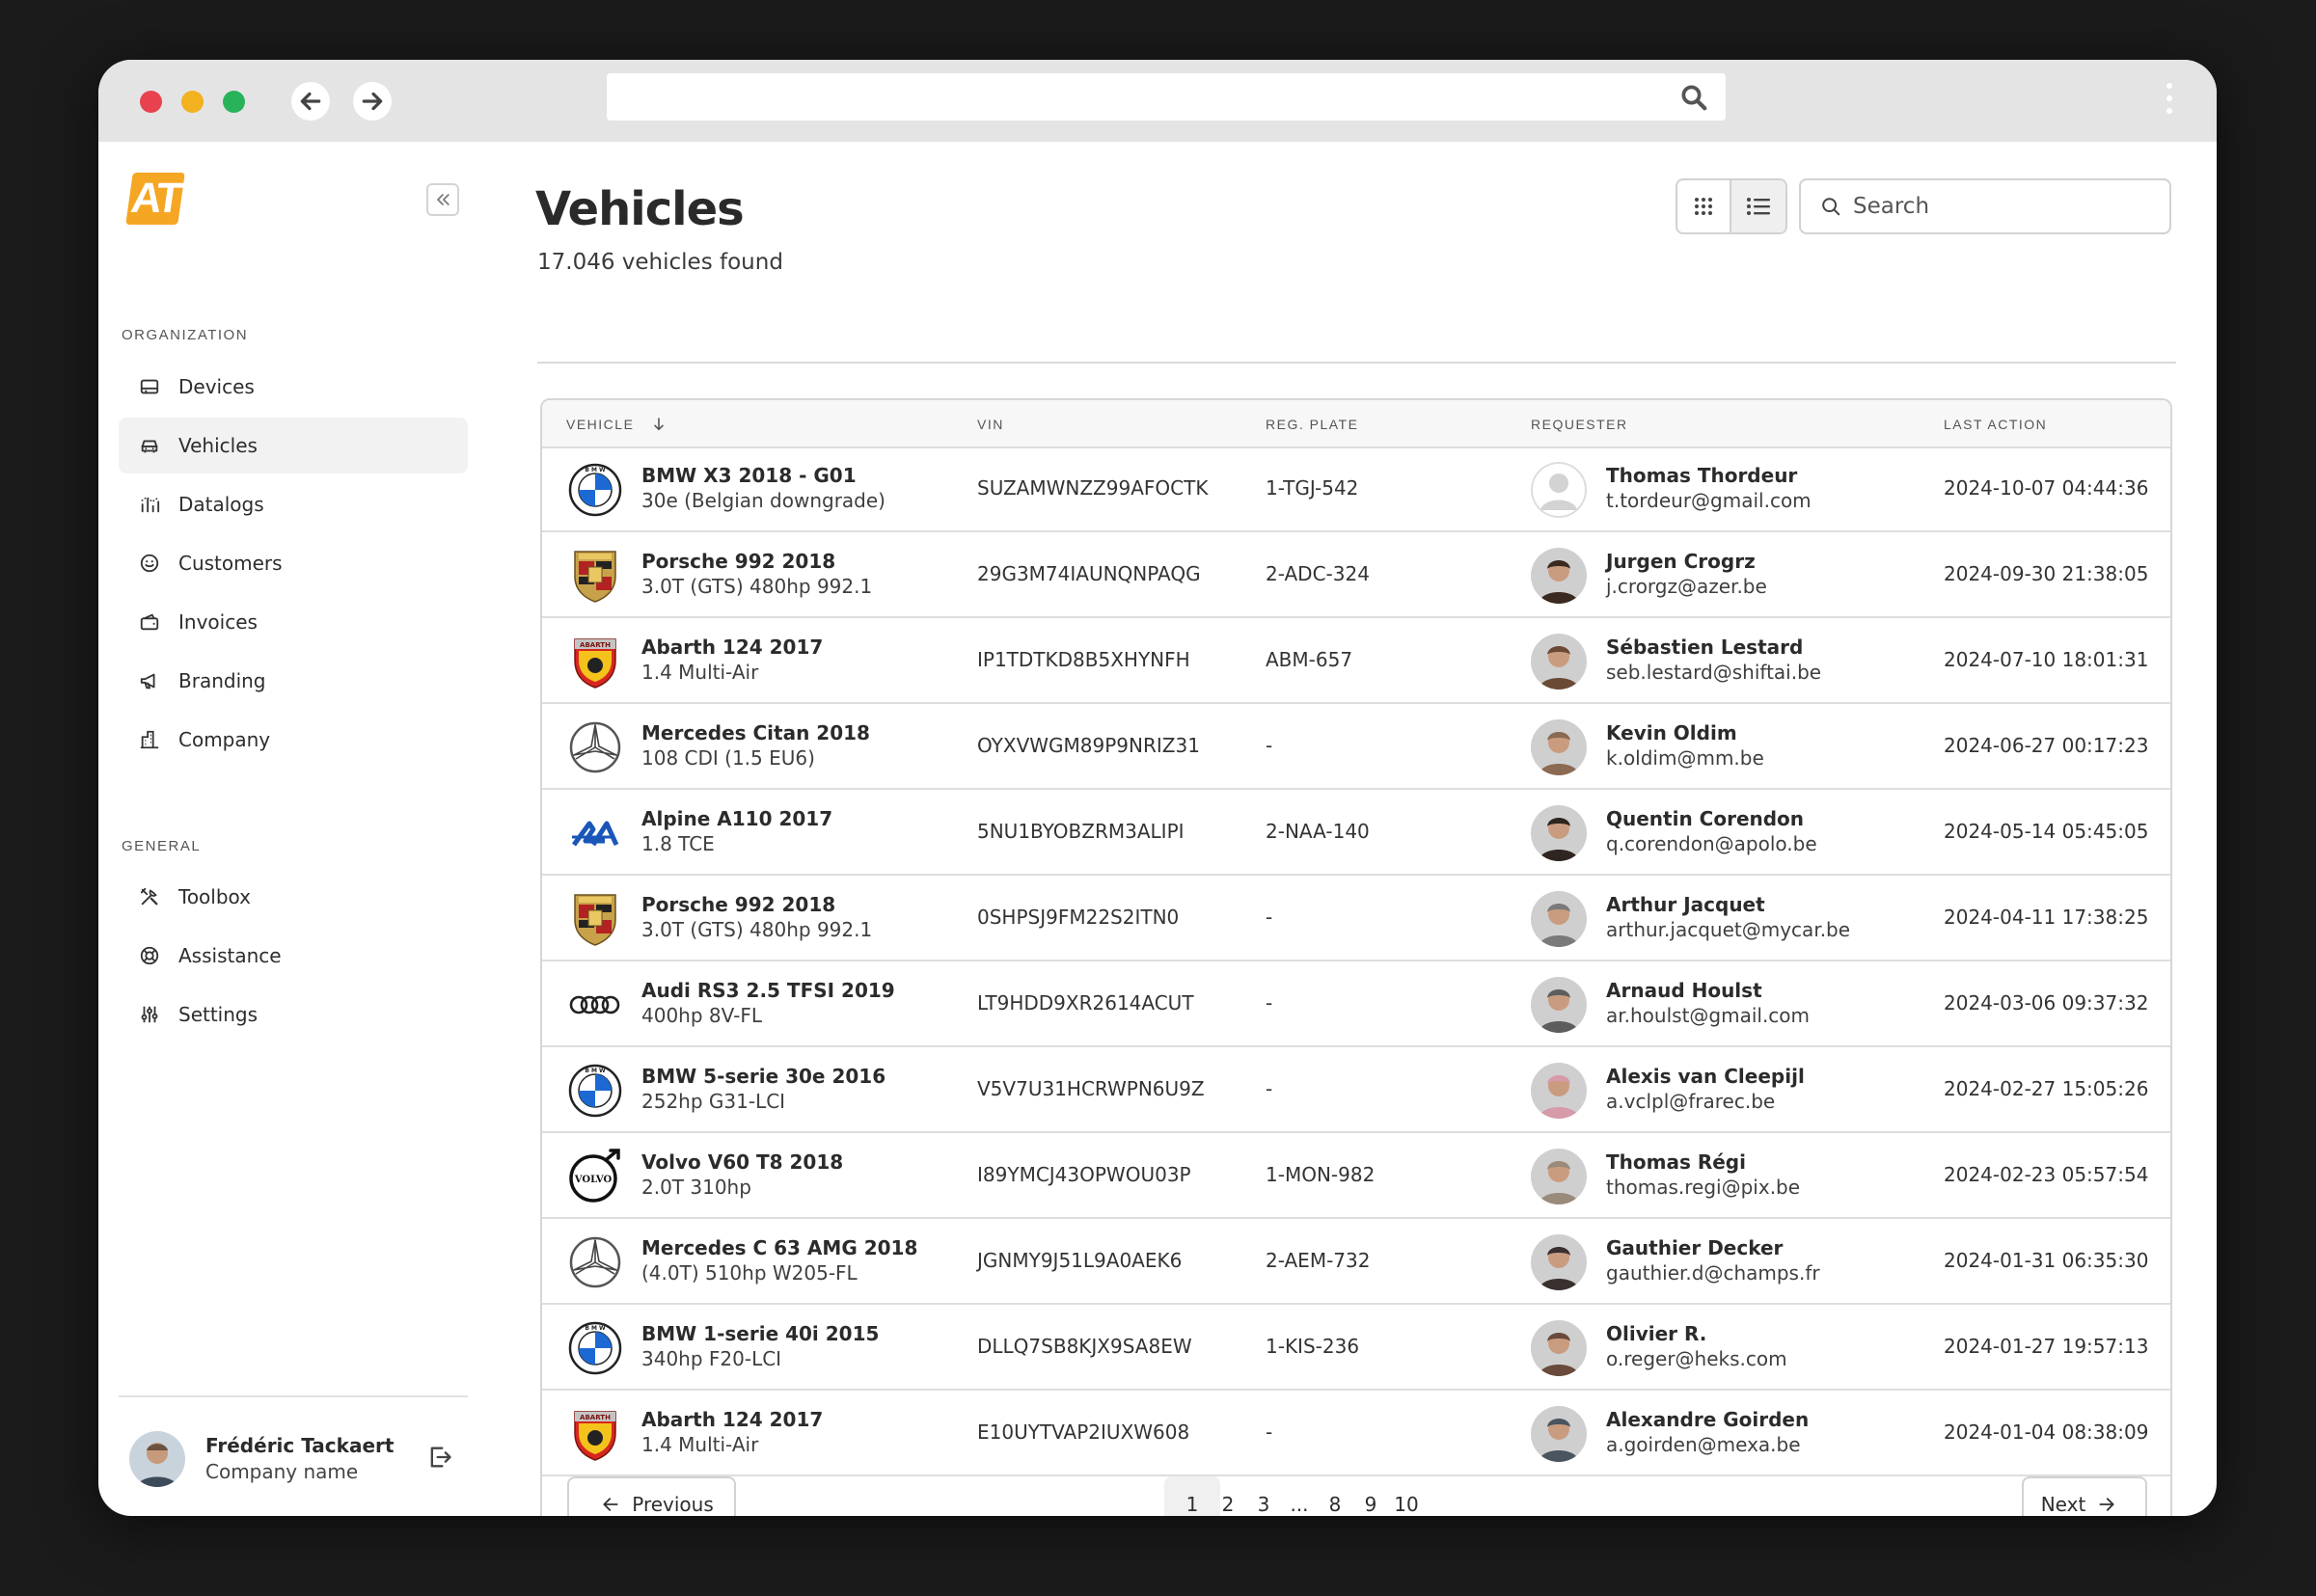 The height and width of the screenshot is (1596, 2316). Describe the element at coordinates (149, 564) in the screenshot. I see `smile-icon` at that location.